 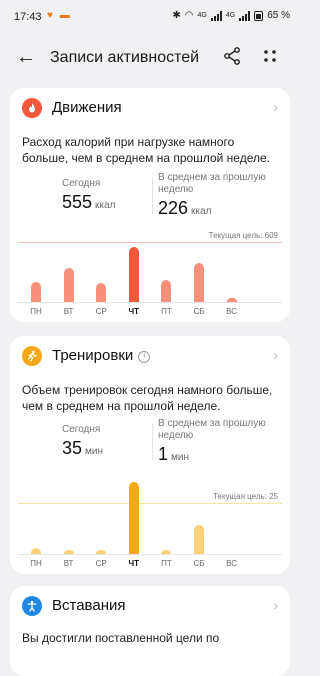 I want to click on back-arrow-icon: ←, so click(x=26, y=57).